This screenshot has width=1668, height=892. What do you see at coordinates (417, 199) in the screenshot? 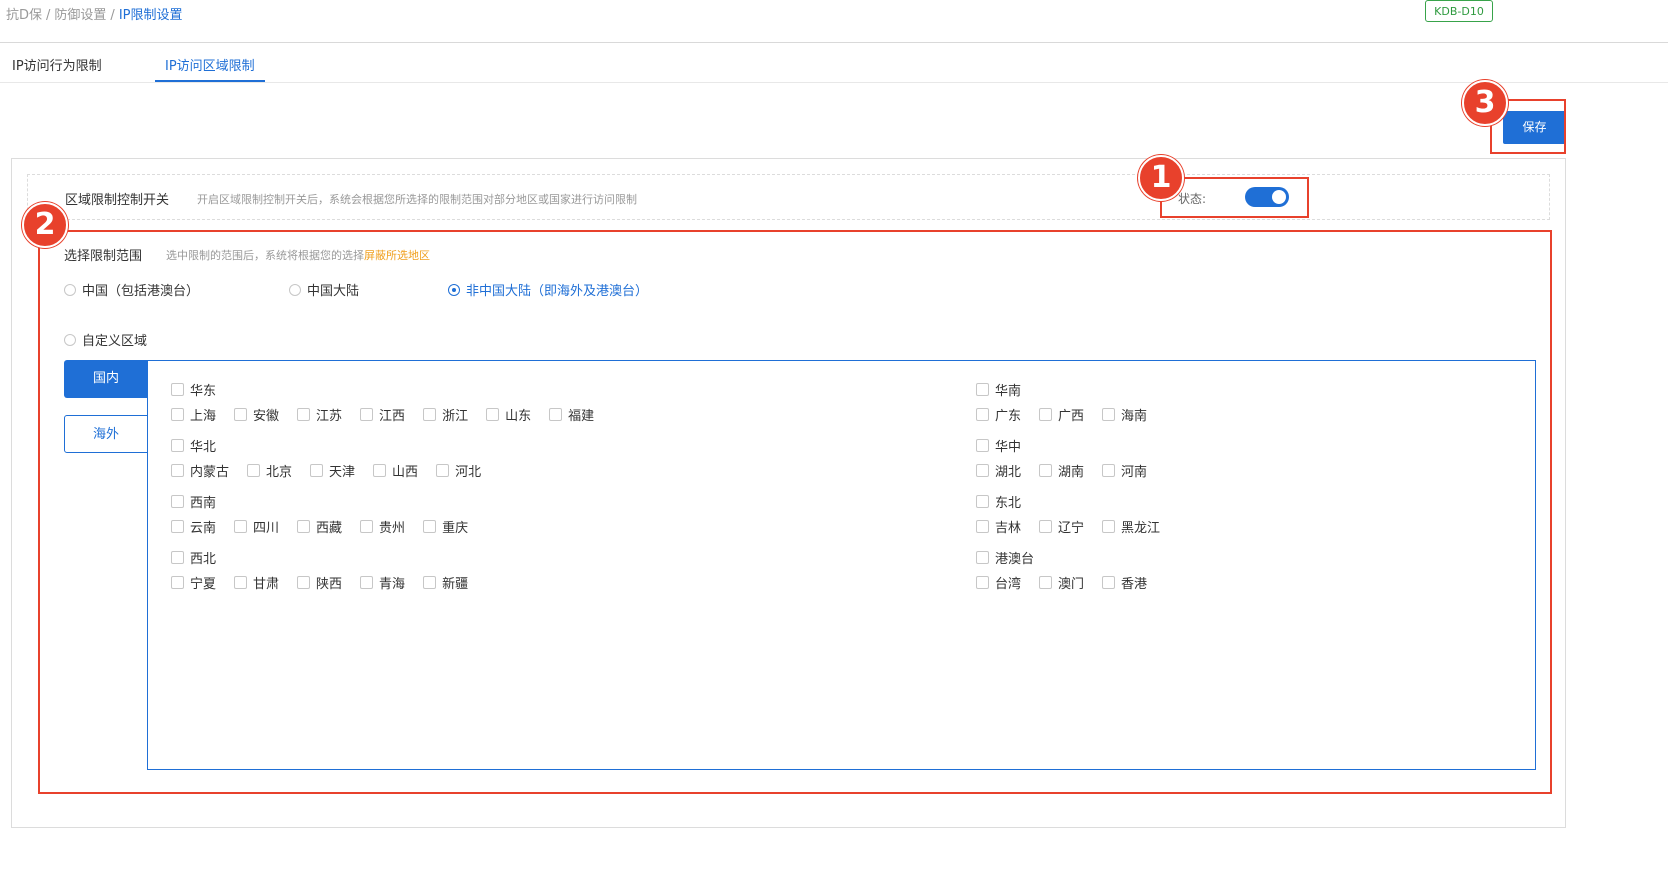
I see `switch-description: 开启区域限制控制开关后，系统会根据您所选择的限制范围对部分地区或国家进行访问限制` at bounding box center [417, 199].